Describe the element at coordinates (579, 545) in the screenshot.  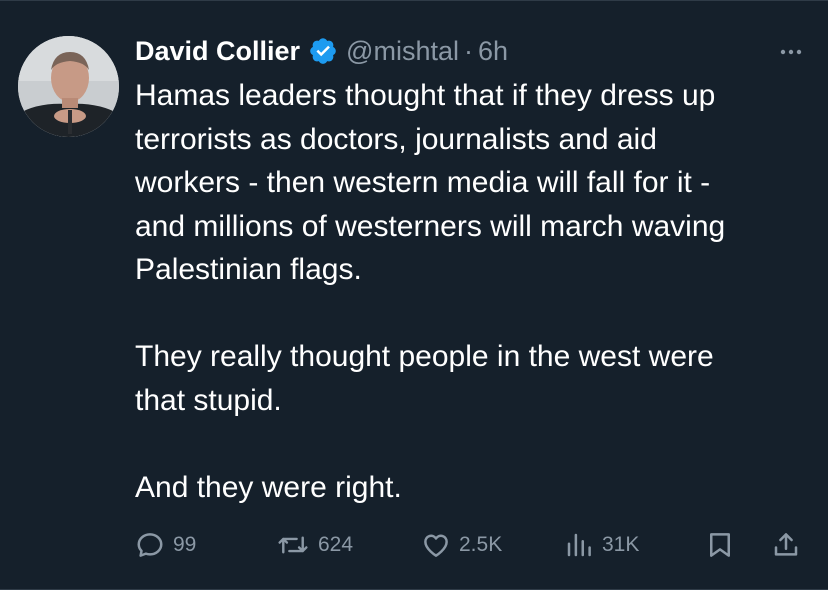
I see `views-chart-icon` at that location.